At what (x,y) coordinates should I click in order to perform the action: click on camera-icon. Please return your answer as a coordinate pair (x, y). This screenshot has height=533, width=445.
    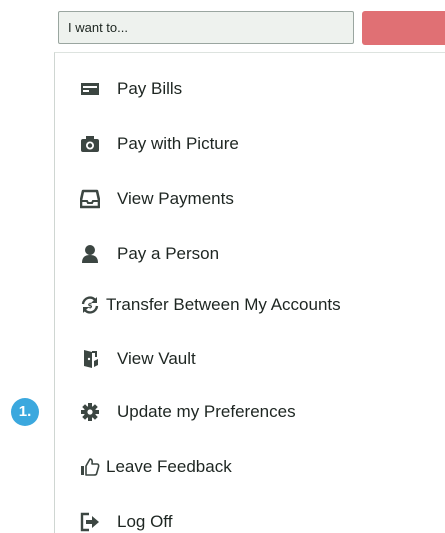
    Looking at the image, I should click on (90, 144).